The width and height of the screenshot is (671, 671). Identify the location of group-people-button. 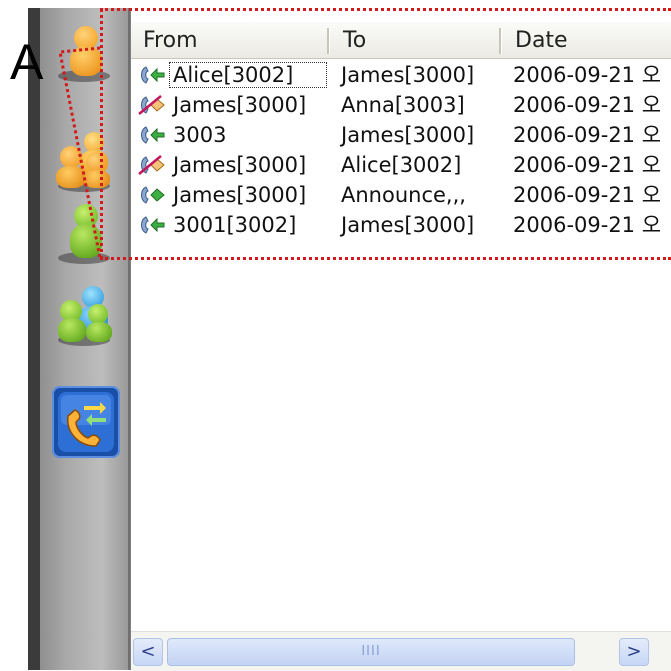
(86, 164).